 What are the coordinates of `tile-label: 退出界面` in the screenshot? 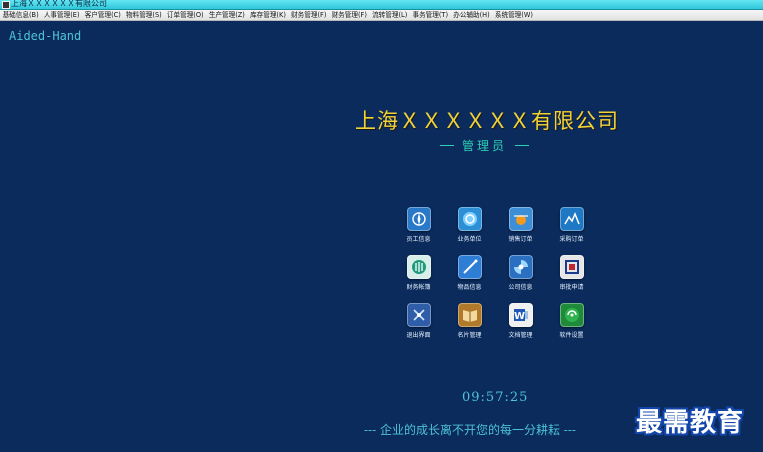 It's located at (418, 335).